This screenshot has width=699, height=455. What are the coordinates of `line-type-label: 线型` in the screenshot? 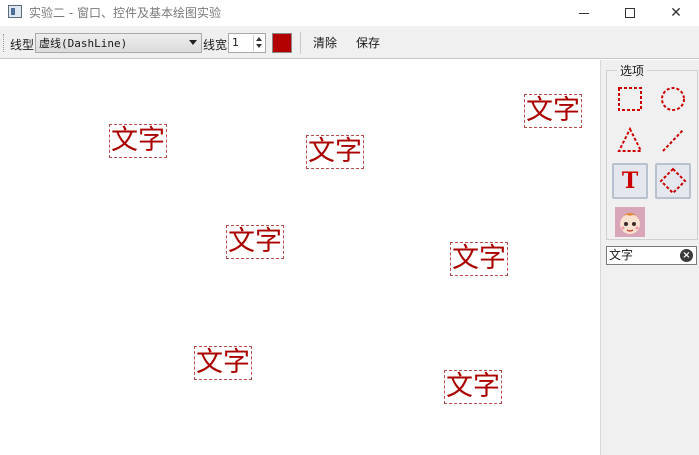 It's located at (22, 45).